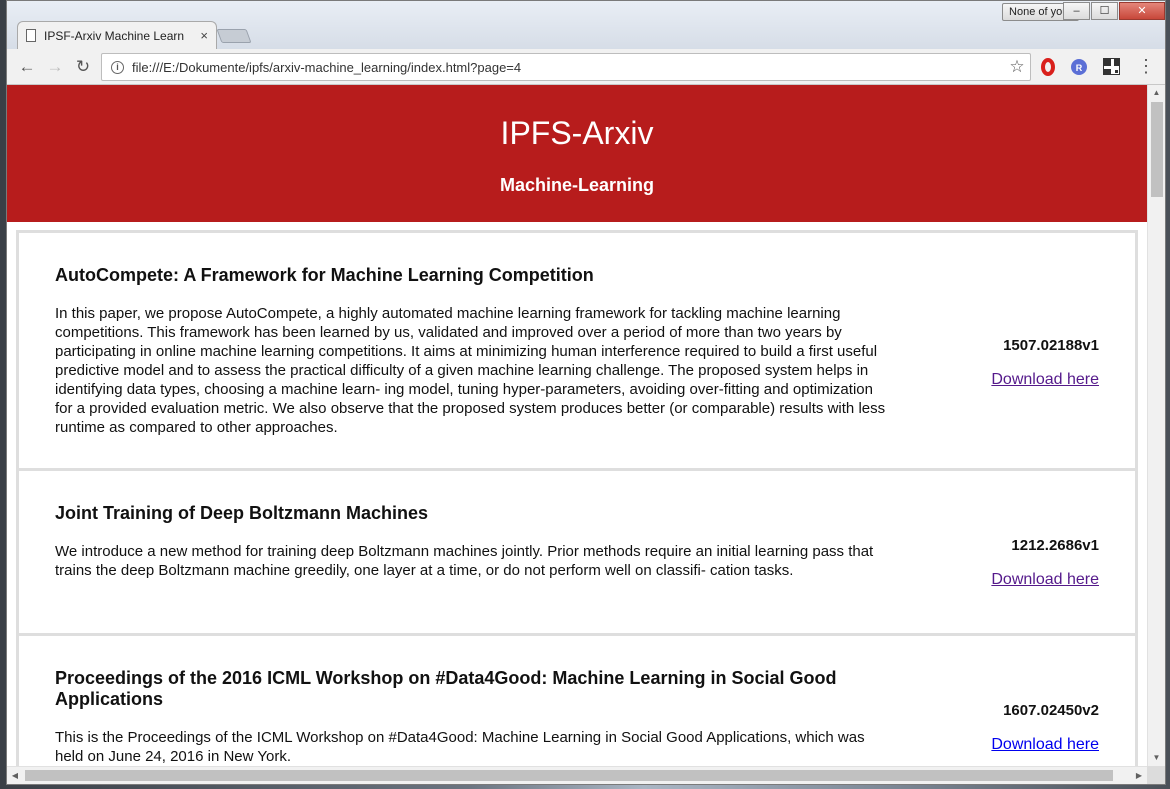  Describe the element at coordinates (234, 36) in the screenshot. I see `new-tab-button` at that location.